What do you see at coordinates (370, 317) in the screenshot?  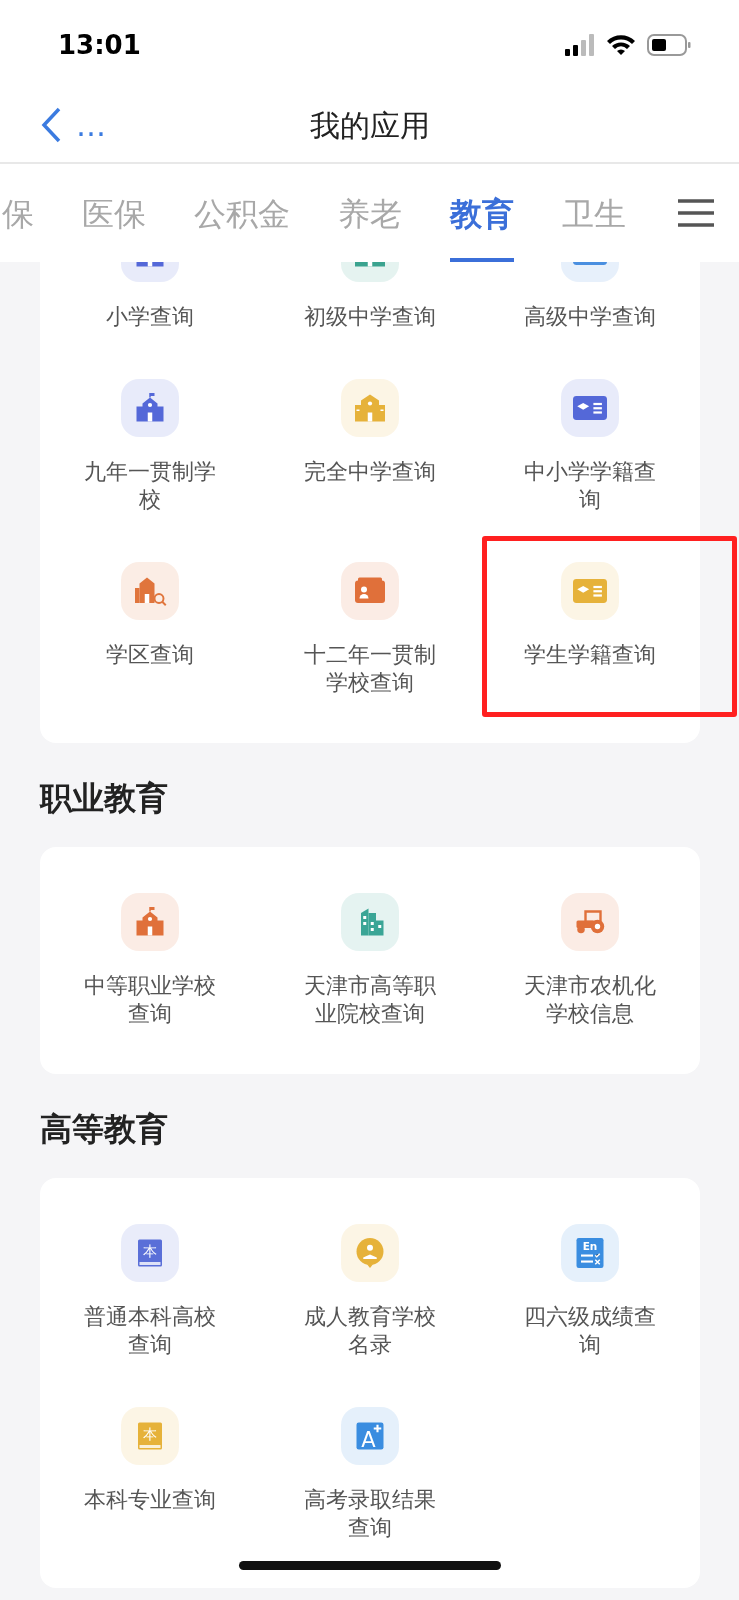 I see `app-label: 初级中学查询` at bounding box center [370, 317].